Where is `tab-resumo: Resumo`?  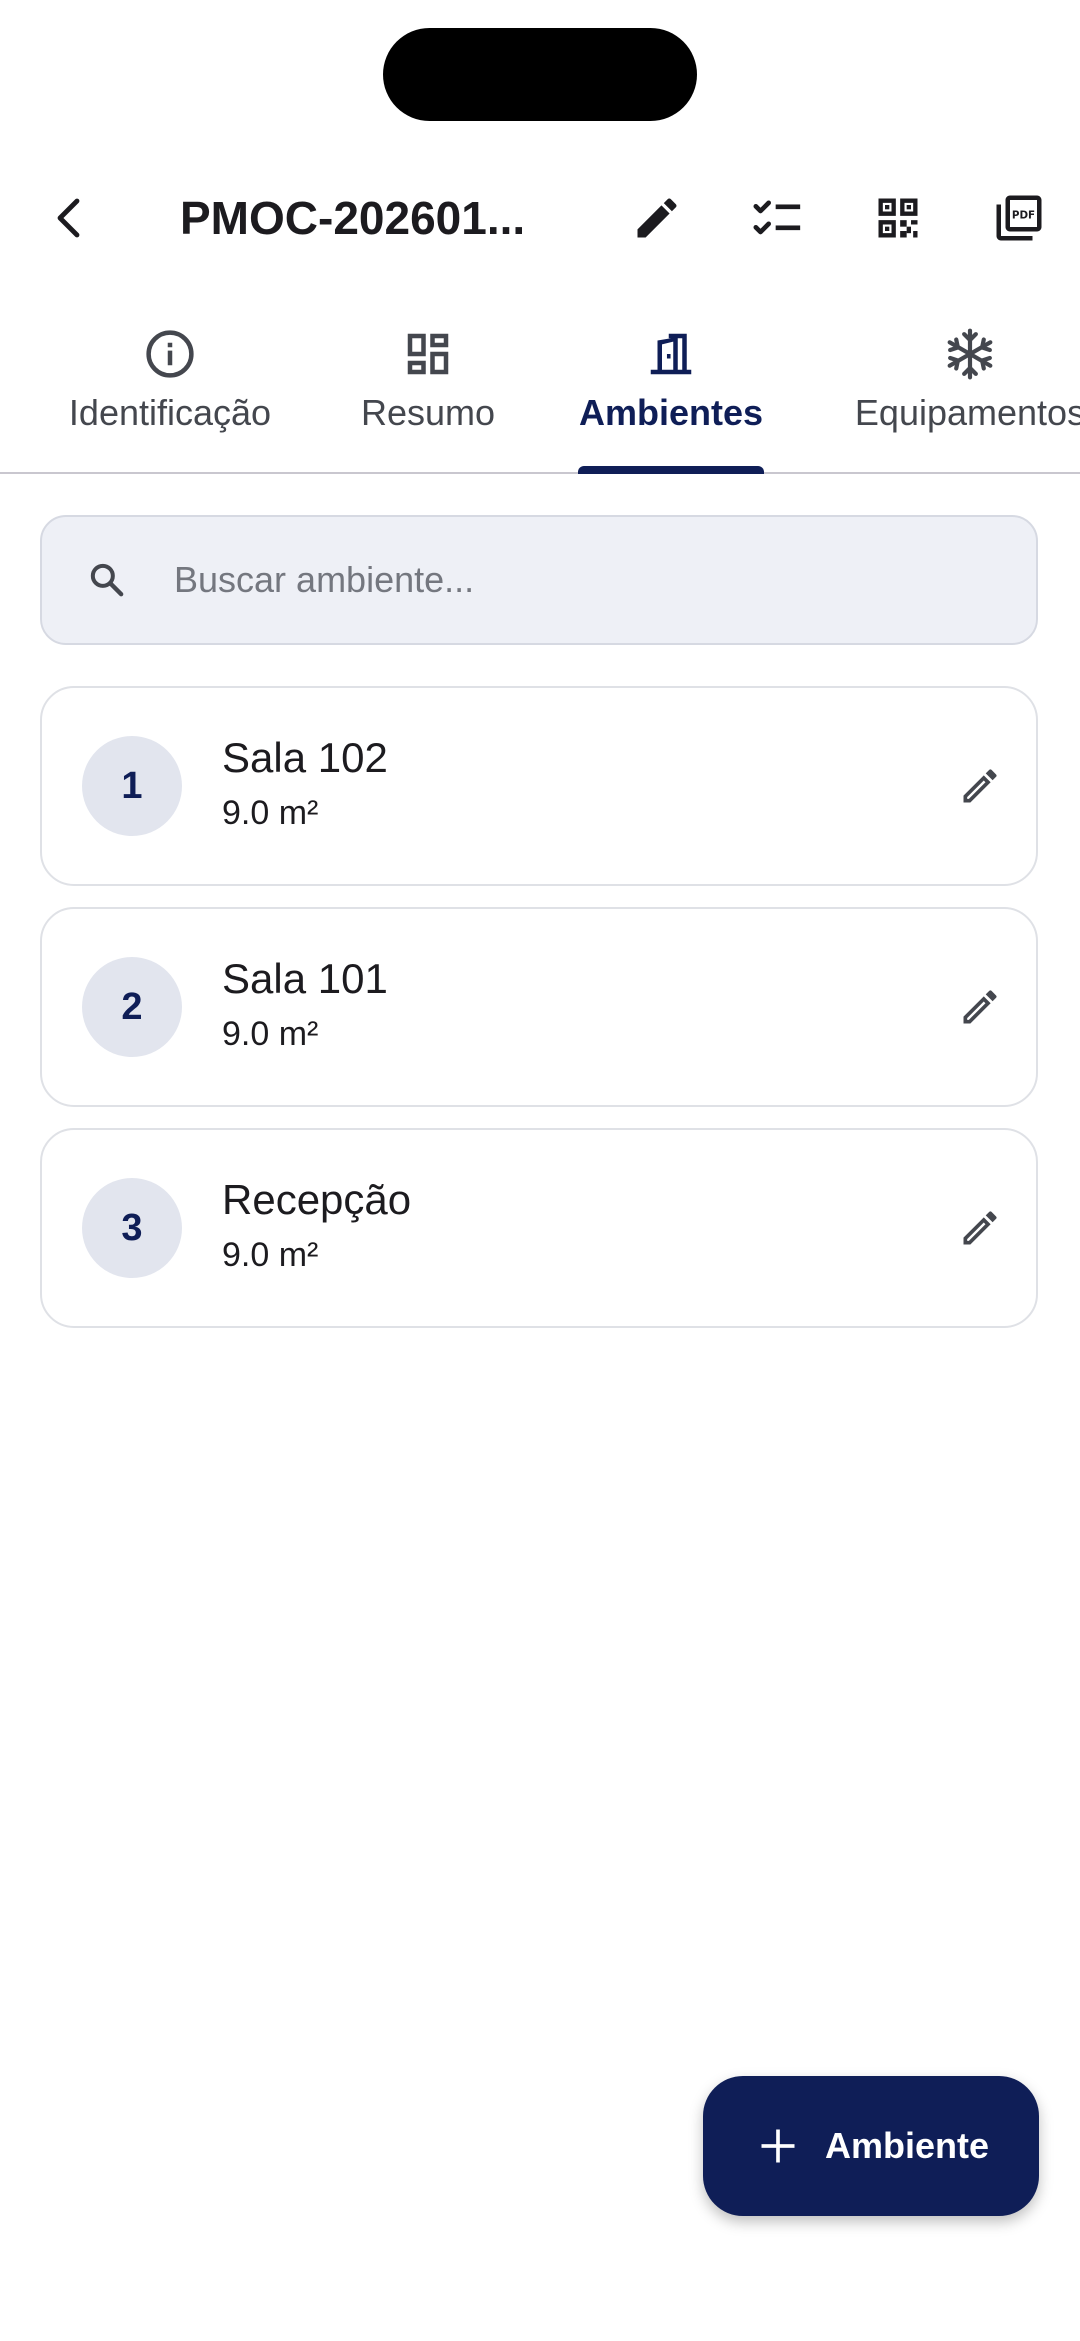
tab-resumo: Resumo is located at coordinates (428, 392).